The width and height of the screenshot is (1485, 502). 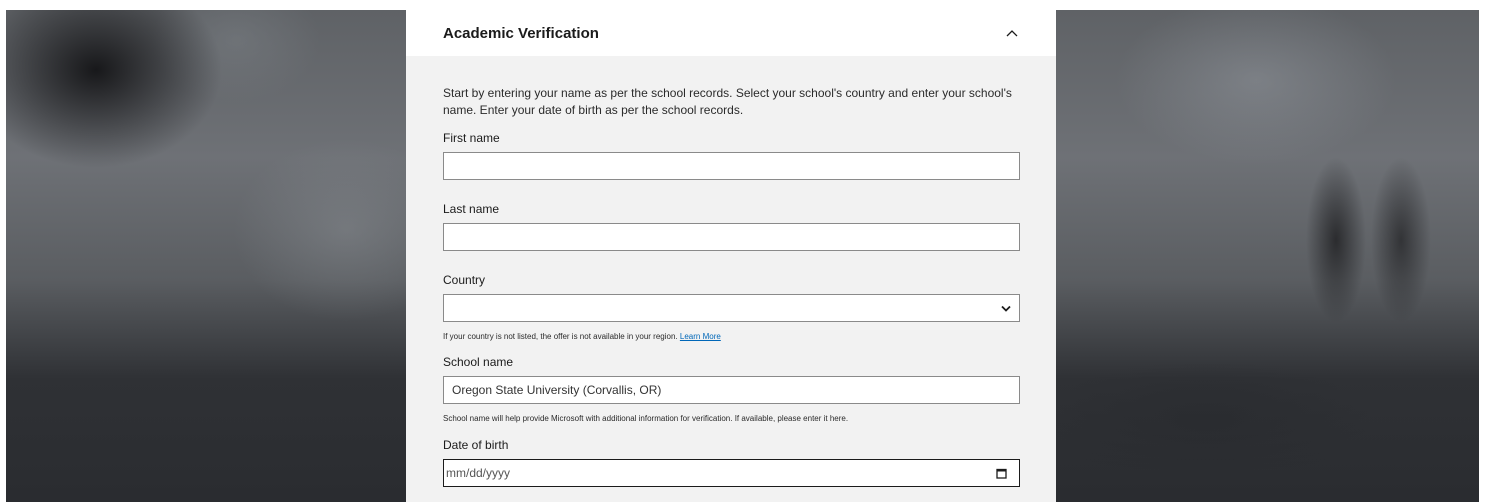 What do you see at coordinates (731, 308) in the screenshot?
I see `country-select` at bounding box center [731, 308].